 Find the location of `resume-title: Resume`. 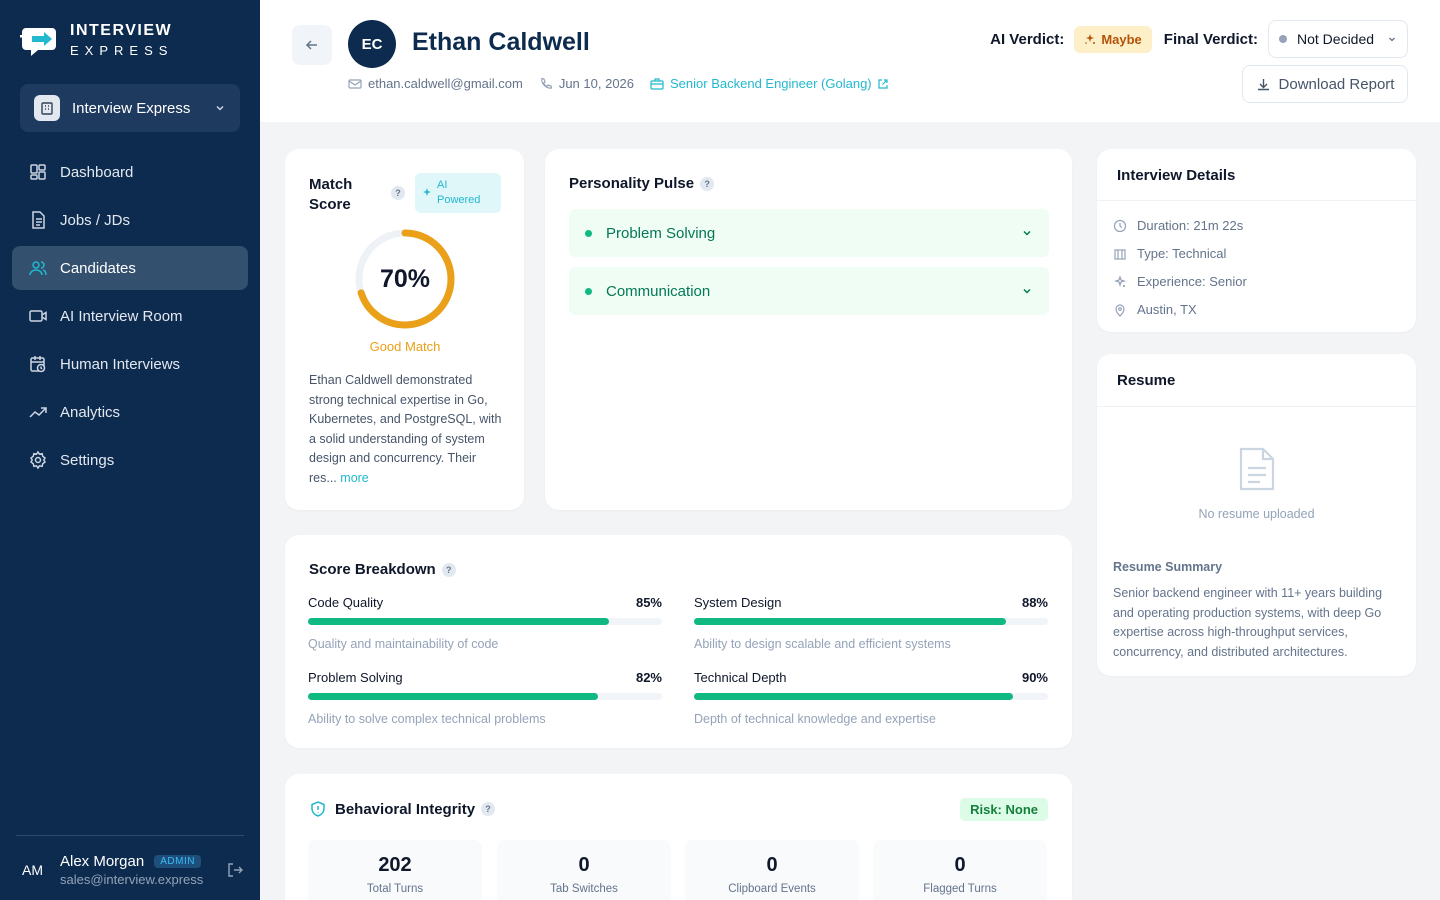

resume-title: Resume is located at coordinates (1146, 380).